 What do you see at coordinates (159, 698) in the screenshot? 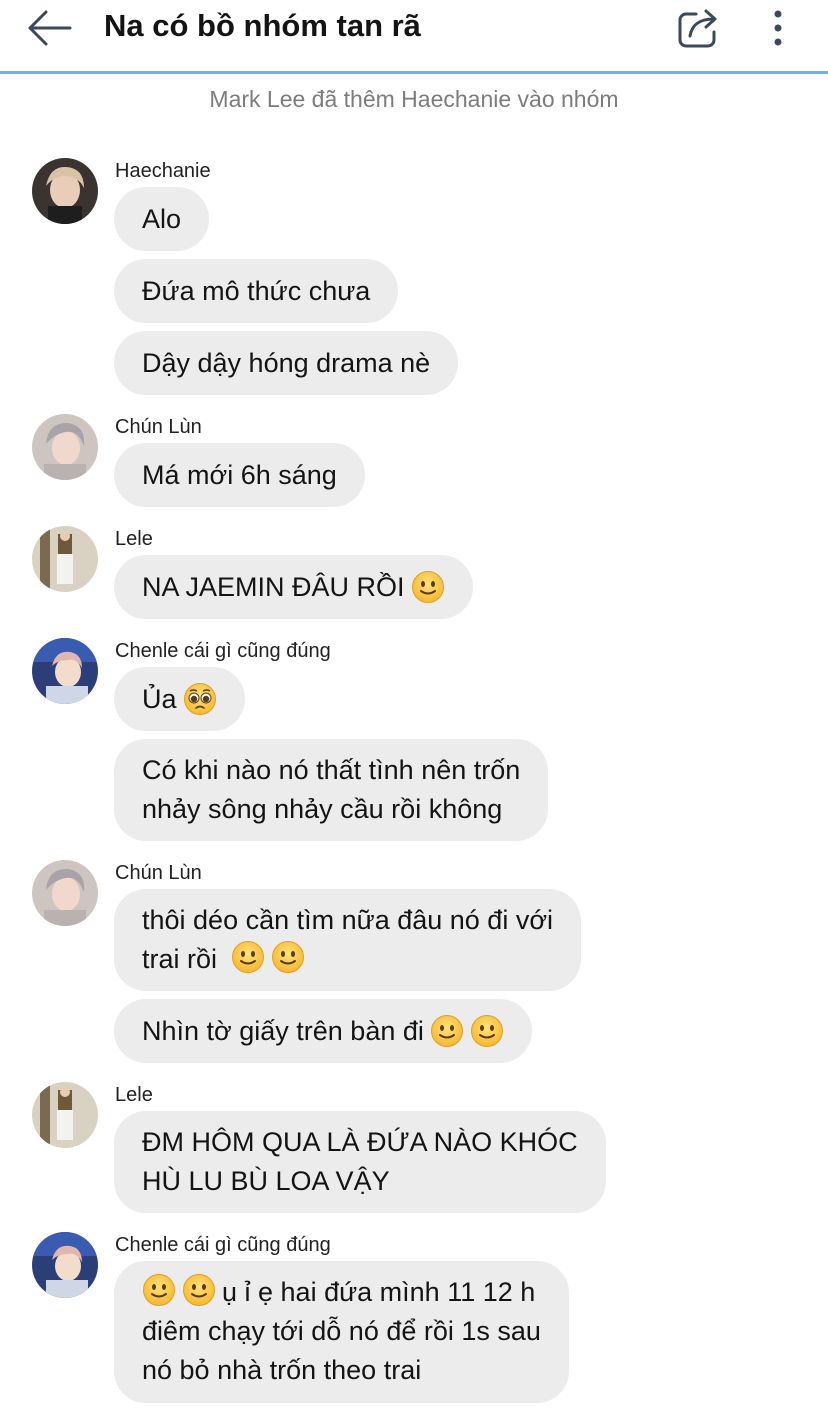
I see `message-text: Ủa` at bounding box center [159, 698].